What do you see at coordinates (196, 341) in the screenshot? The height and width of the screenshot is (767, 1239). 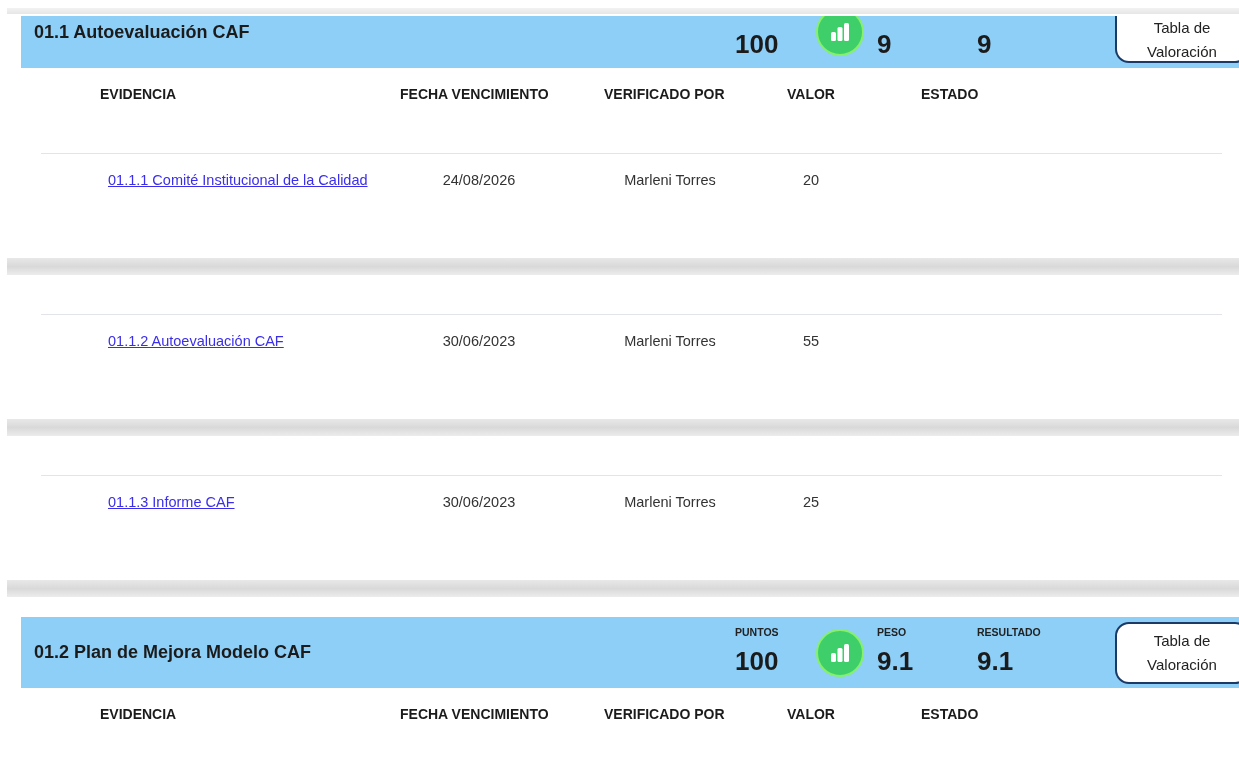 I see `evidence-link: 01.1.2 Autoevaluación CAF` at bounding box center [196, 341].